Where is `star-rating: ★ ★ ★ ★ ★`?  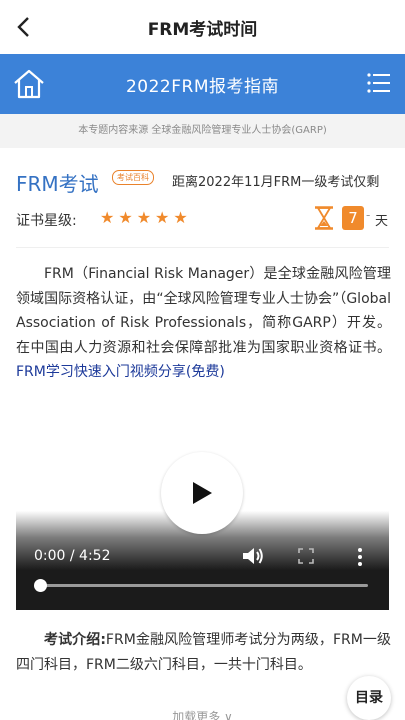 star-rating: ★ ★ ★ ★ ★ is located at coordinates (144, 218).